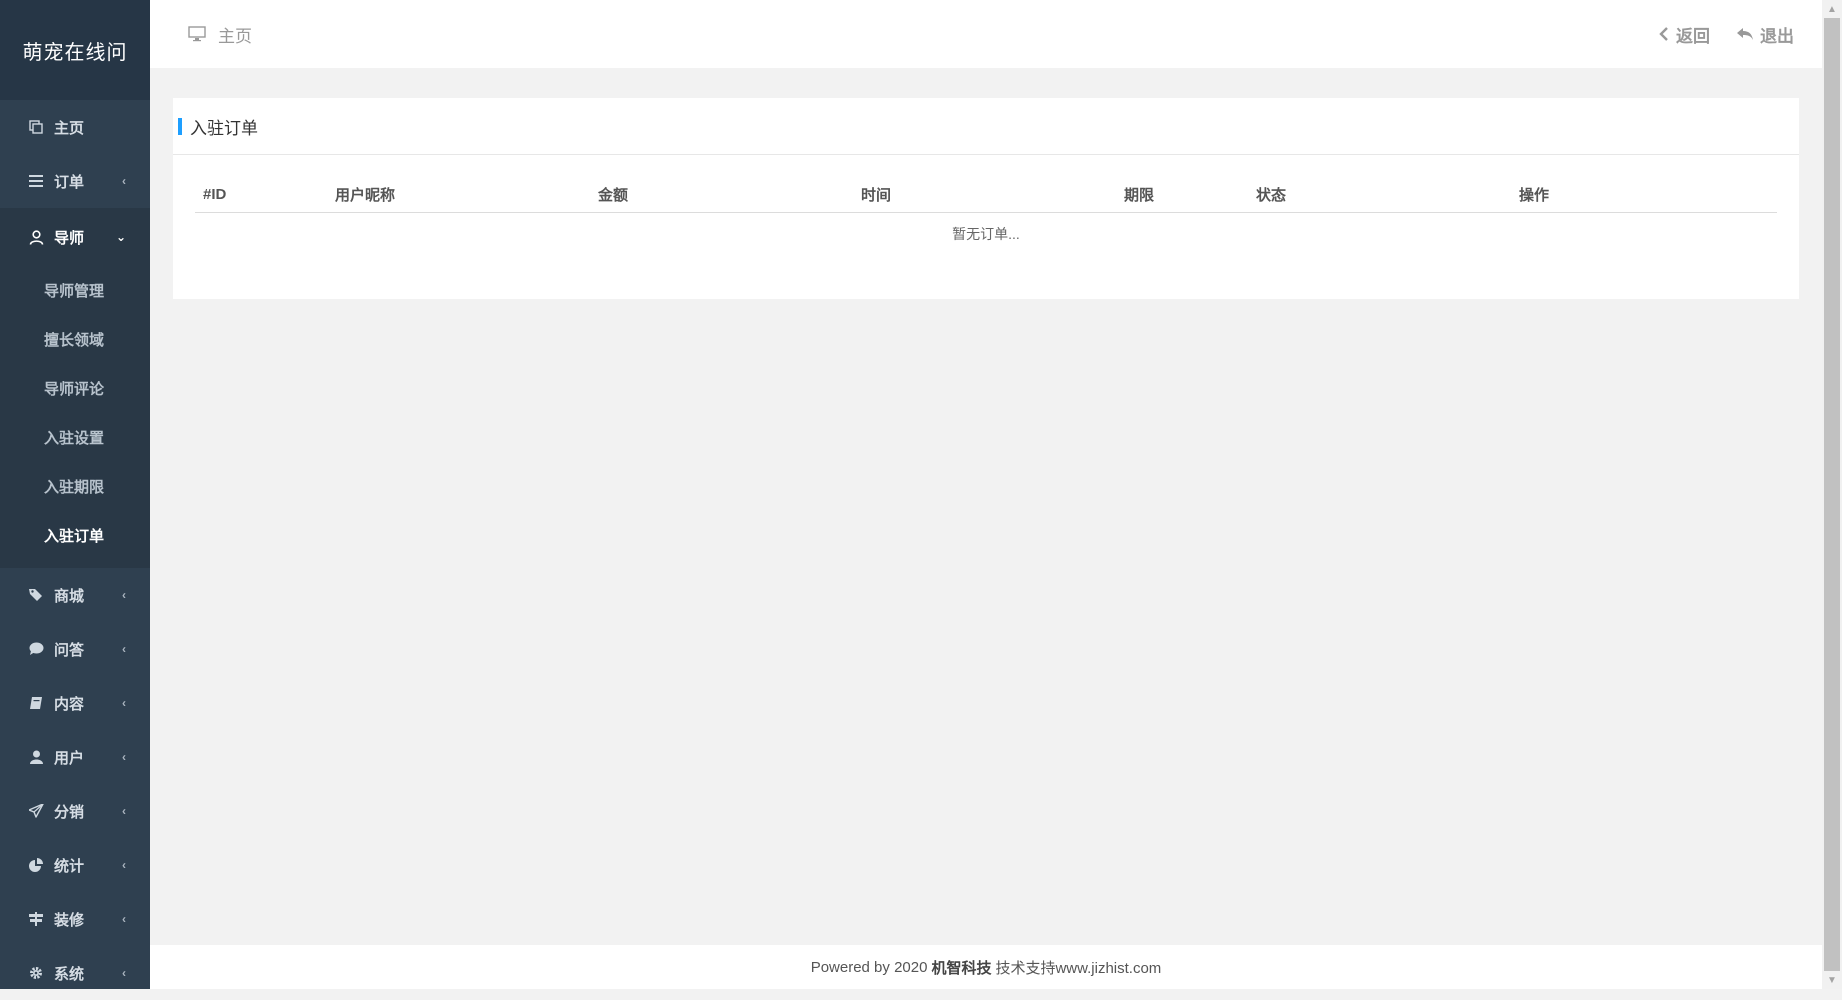  Describe the element at coordinates (1139, 195) in the screenshot. I see `col-period: 期限` at that location.